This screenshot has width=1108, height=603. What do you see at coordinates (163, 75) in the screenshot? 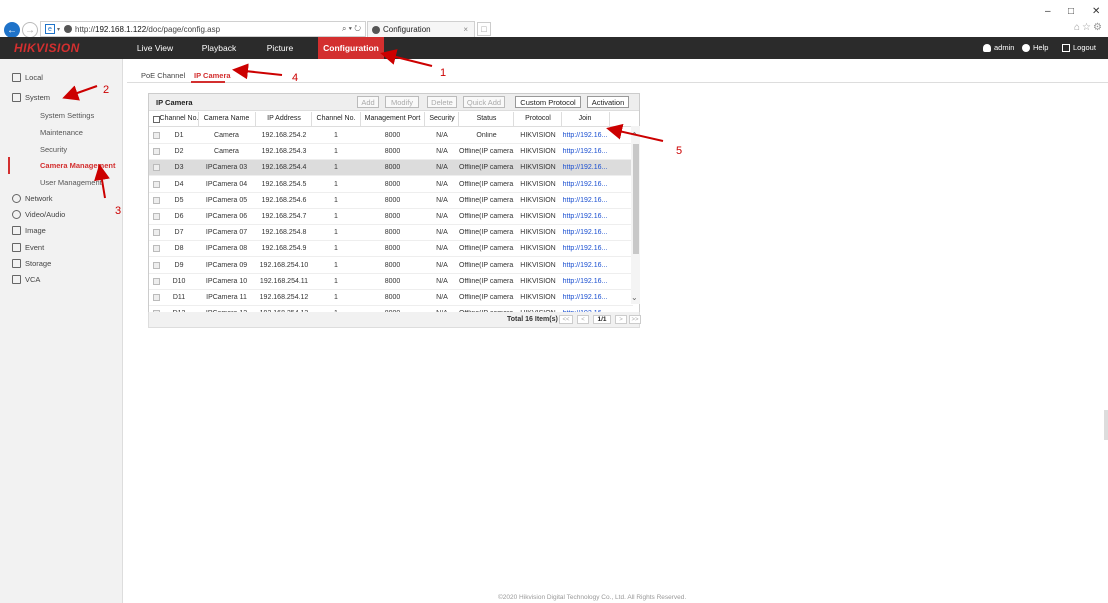
I see `tab-poe-channel: PoE Channel` at bounding box center [163, 75].